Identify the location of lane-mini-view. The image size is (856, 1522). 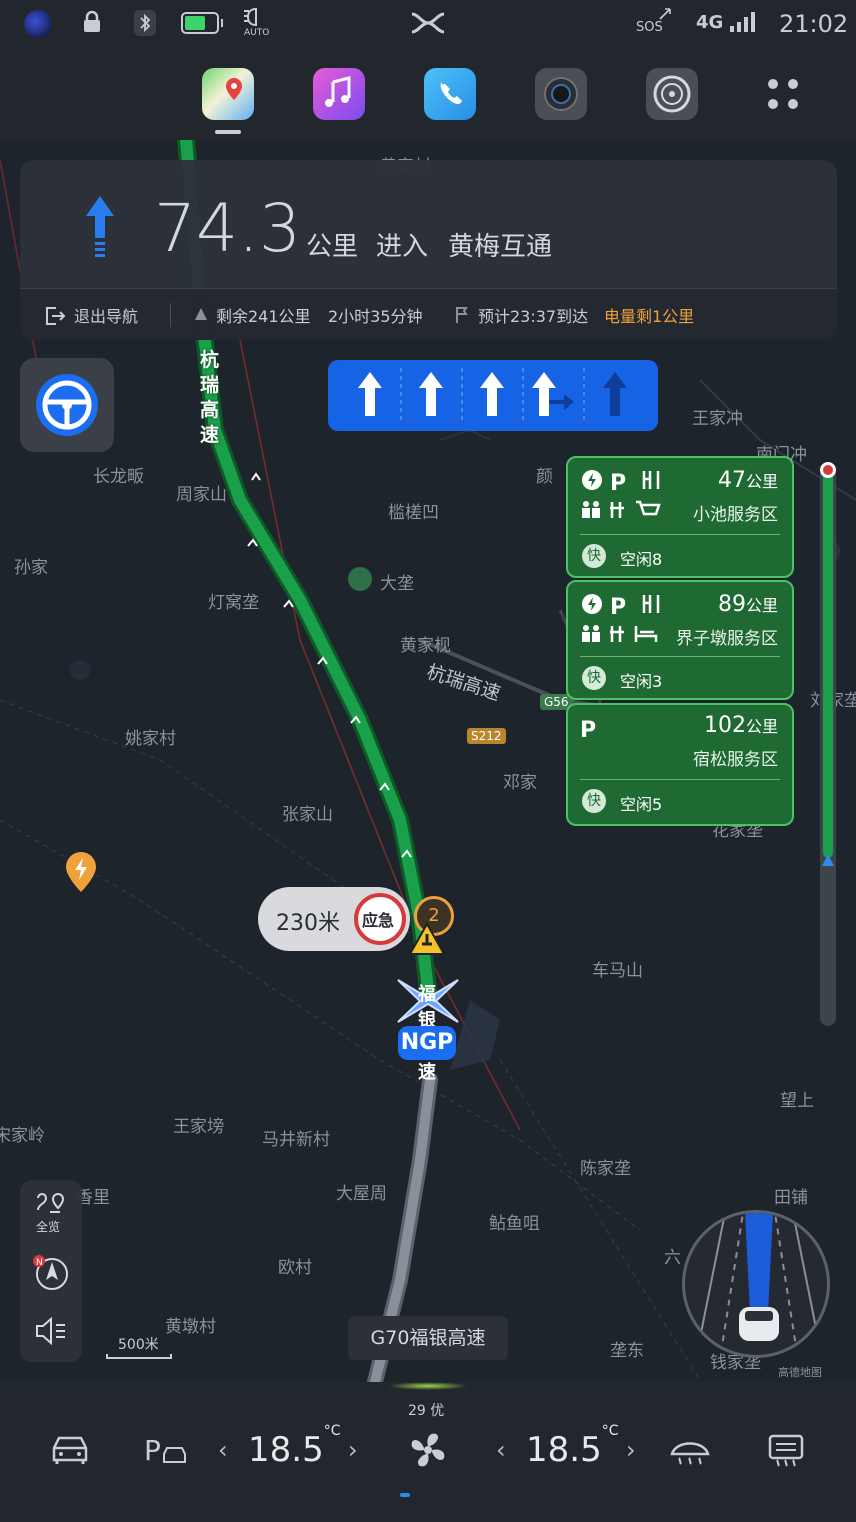
(756, 1284).